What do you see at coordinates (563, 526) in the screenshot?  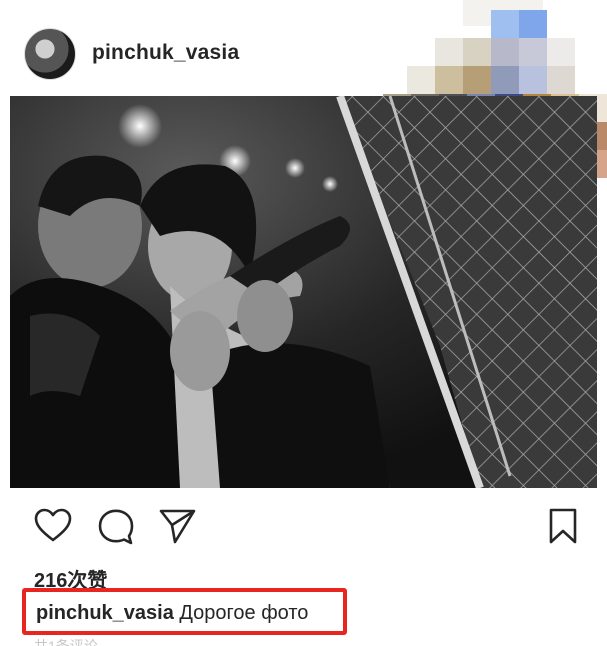 I see `bookmark-icon` at bounding box center [563, 526].